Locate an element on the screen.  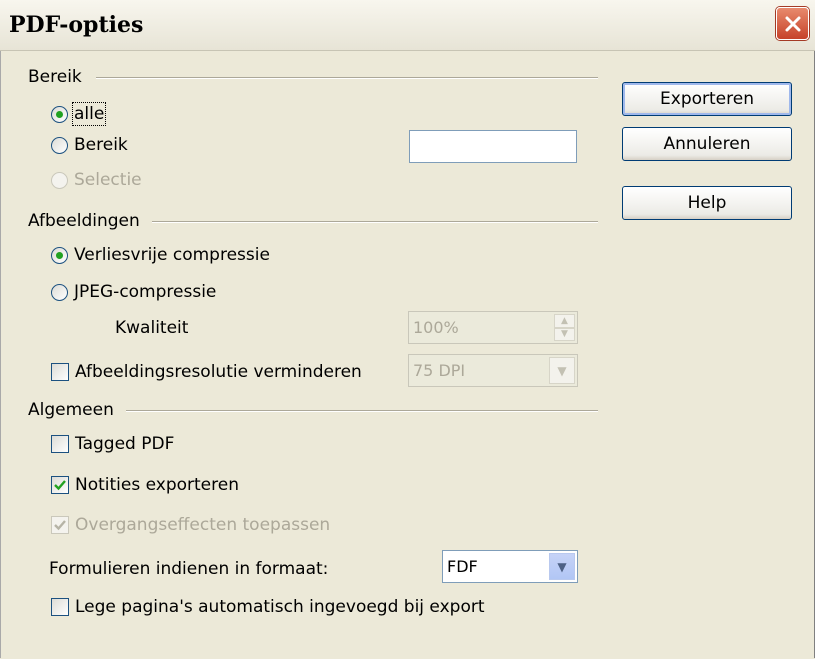
range-selection-option: Selectie is located at coordinates (96, 180).